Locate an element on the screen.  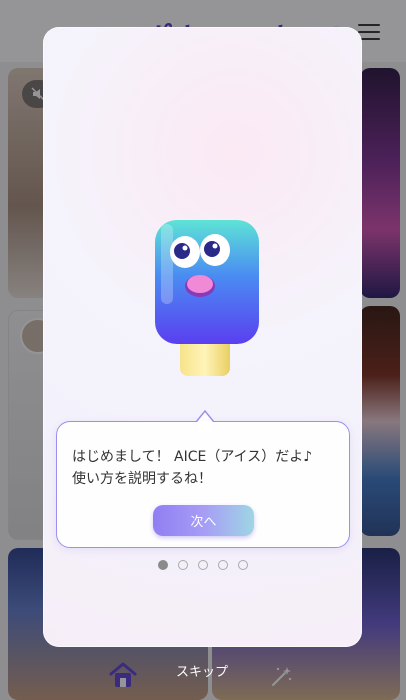
tutorial-message-line1: はじめまして！ AICE（アイス）だよ♪ is located at coordinates (192, 457).